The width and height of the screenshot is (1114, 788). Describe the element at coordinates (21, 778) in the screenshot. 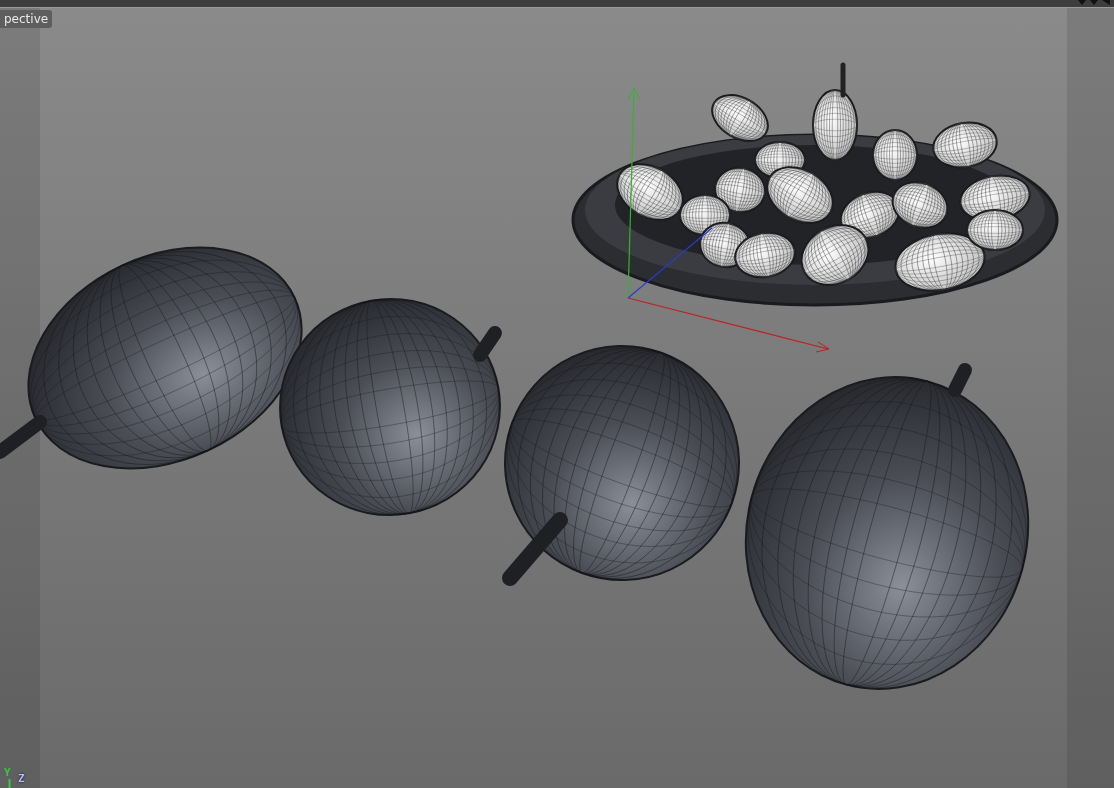

I see `axis-label: Z` at that location.